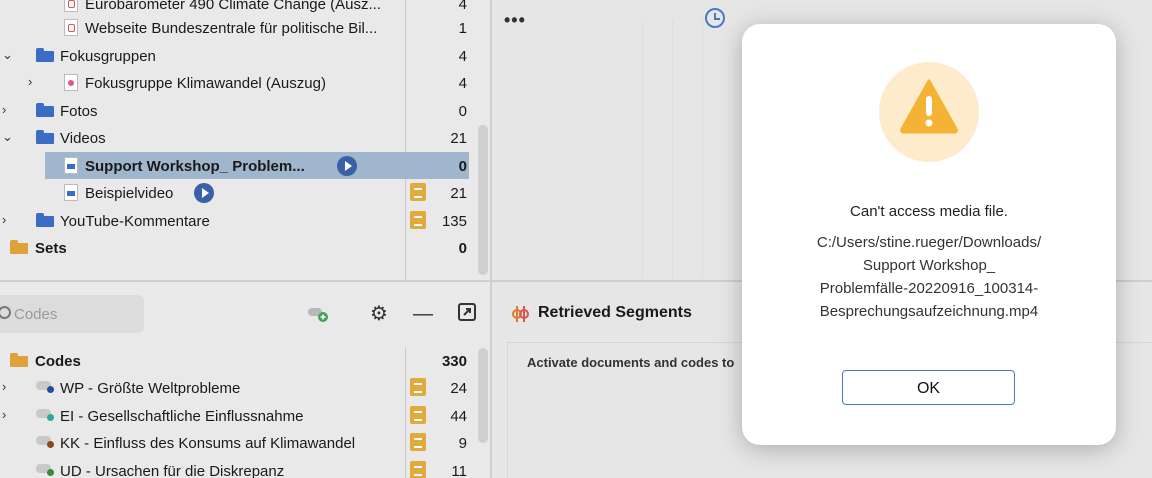  What do you see at coordinates (245, 56) in the screenshot?
I see `document-group-row: ⌄ Fokusgruppen 4` at bounding box center [245, 56].